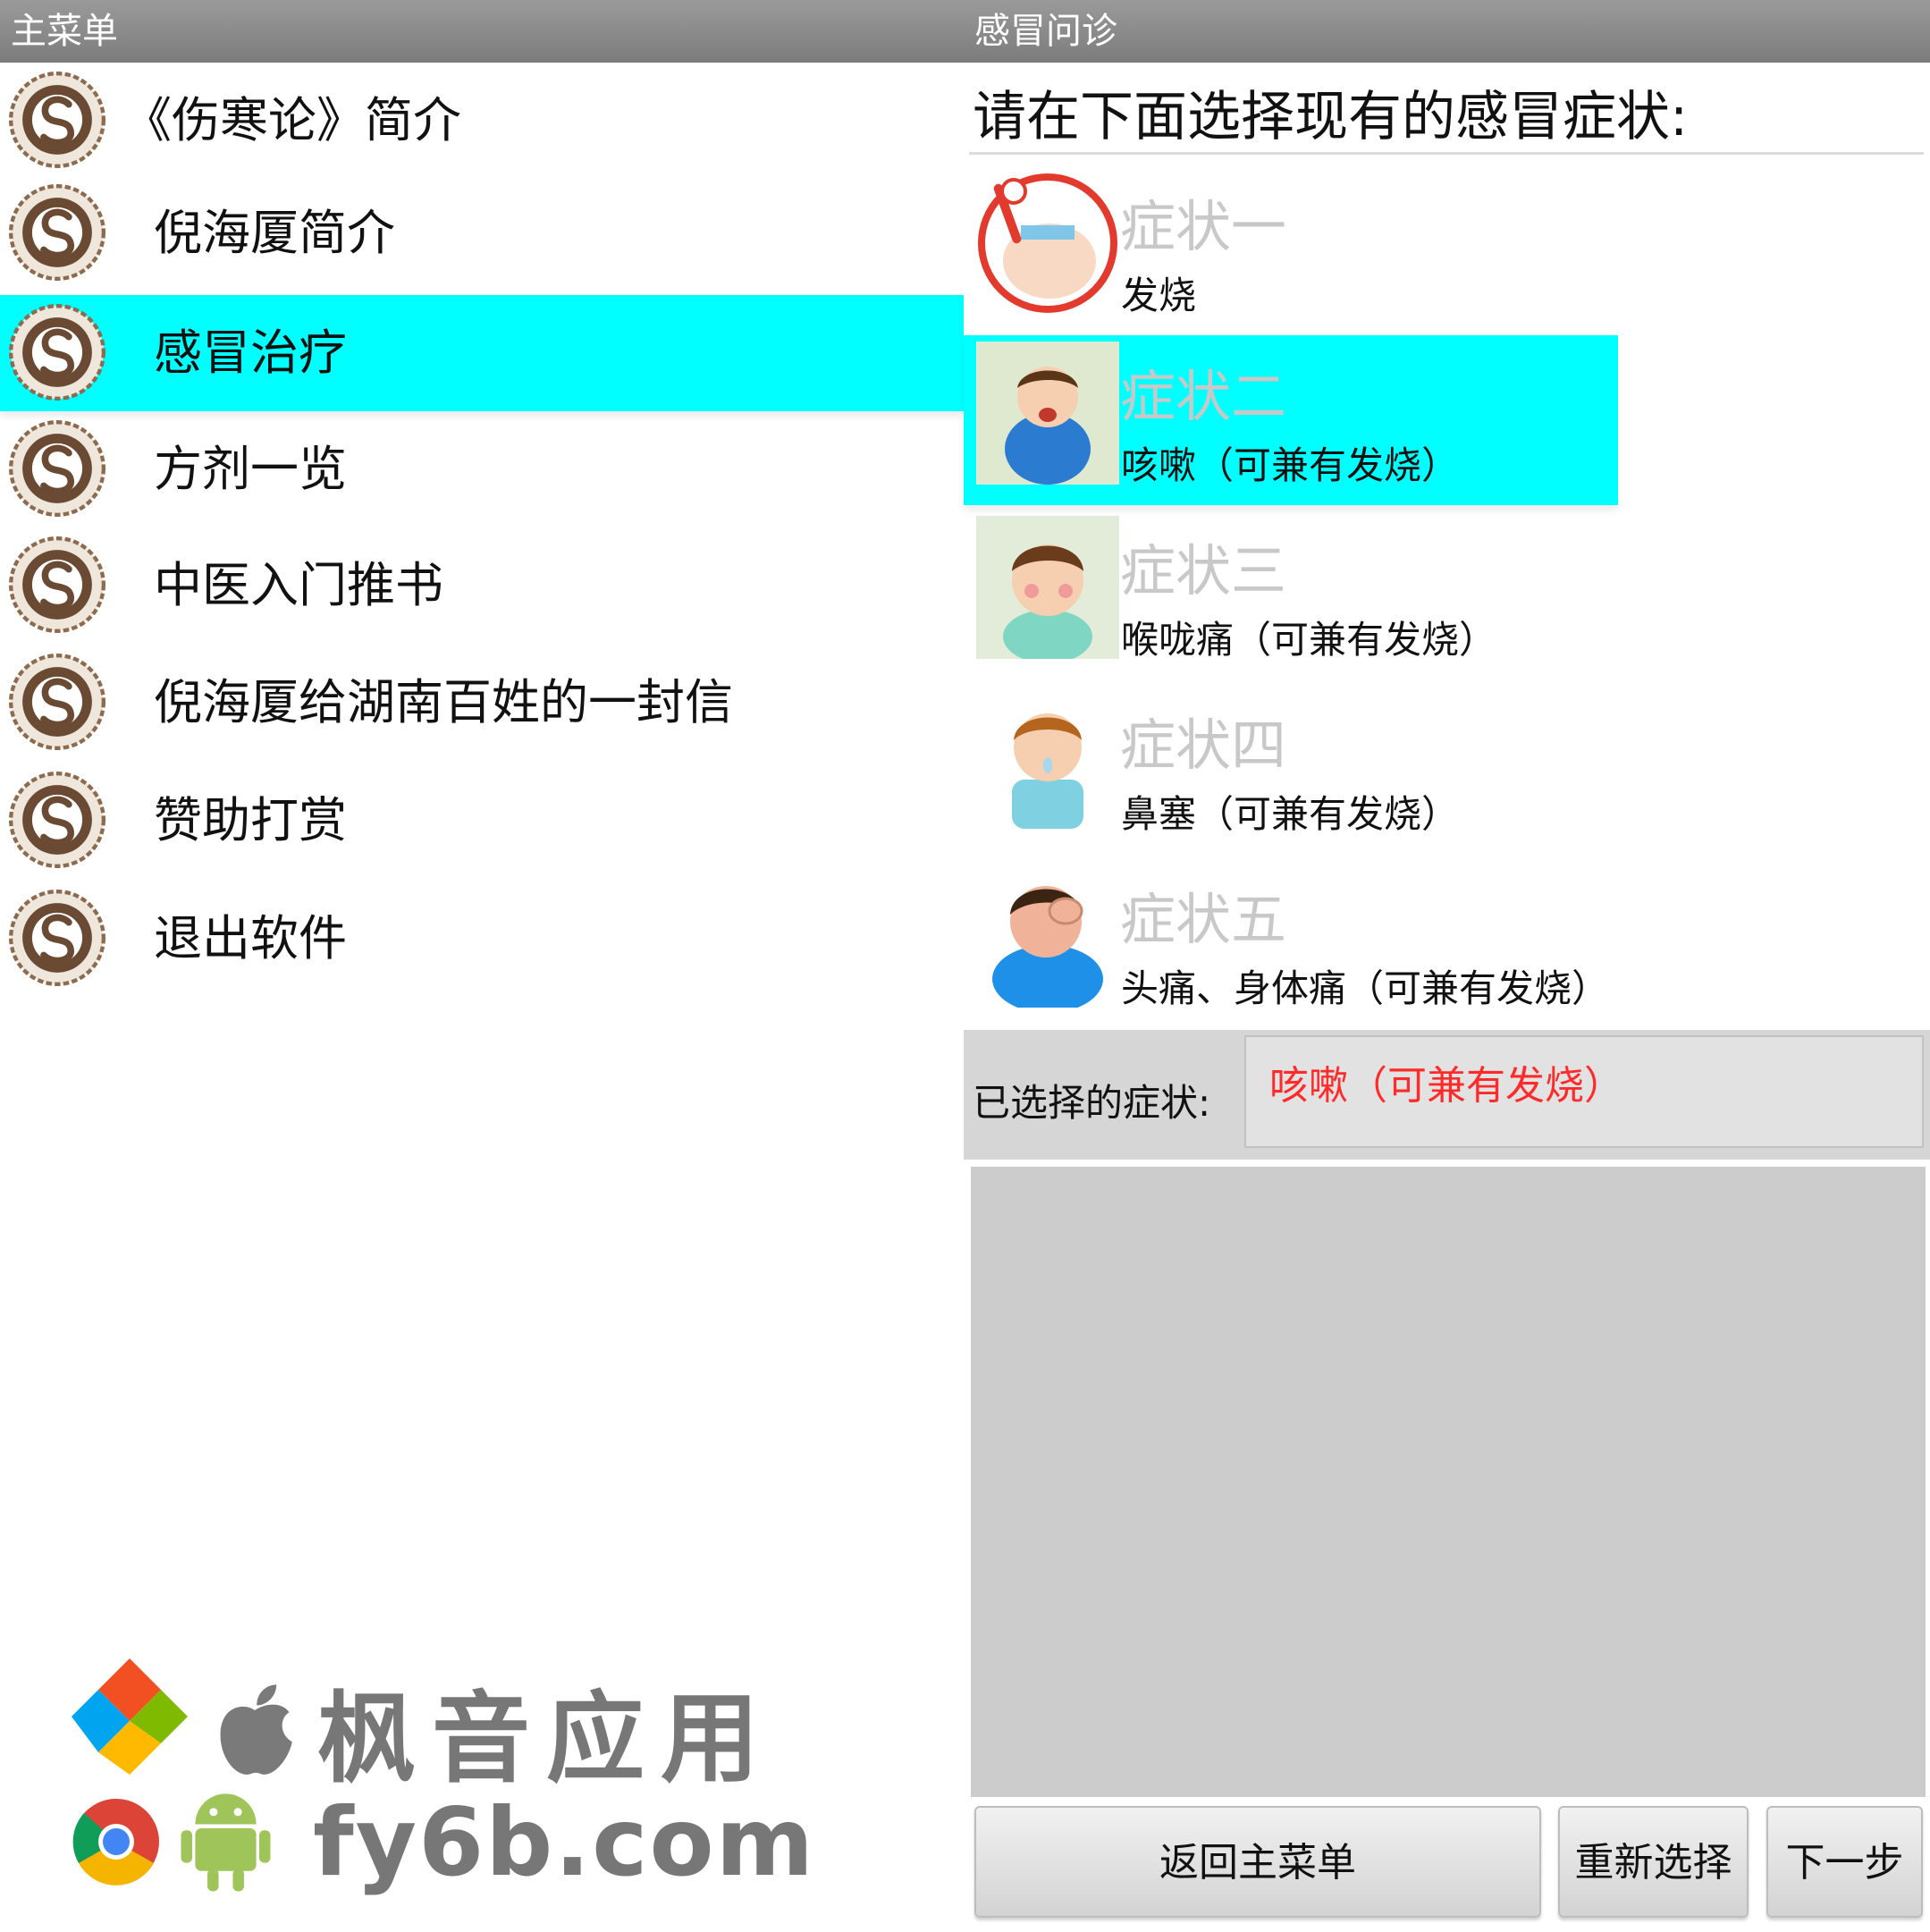 Image resolution: width=1930 pixels, height=1932 pixels. Describe the element at coordinates (482, 121) in the screenshot. I see `menu-item: 《伤寒论》简介` at that location.